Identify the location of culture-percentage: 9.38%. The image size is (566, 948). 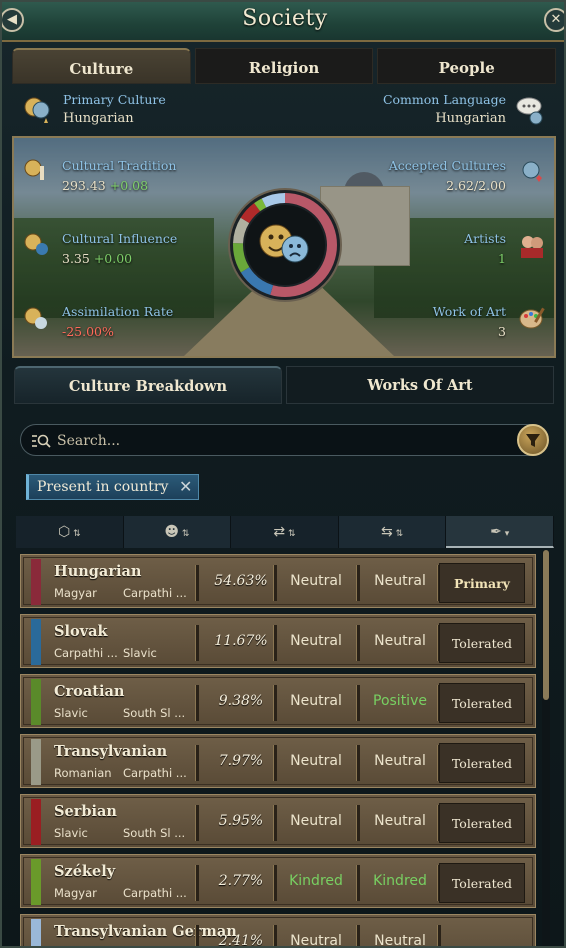
(241, 701).